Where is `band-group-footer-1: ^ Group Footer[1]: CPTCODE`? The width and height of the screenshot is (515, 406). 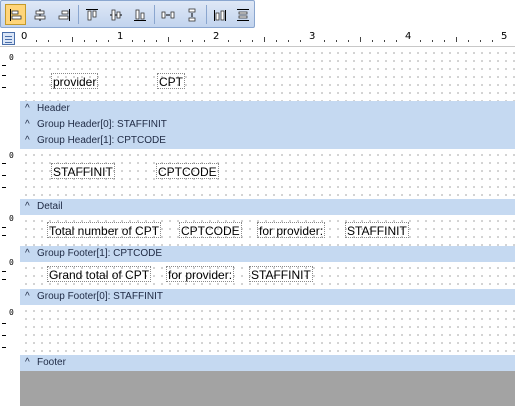 band-group-footer-1: ^ Group Footer[1]: CPTCODE is located at coordinates (267, 254).